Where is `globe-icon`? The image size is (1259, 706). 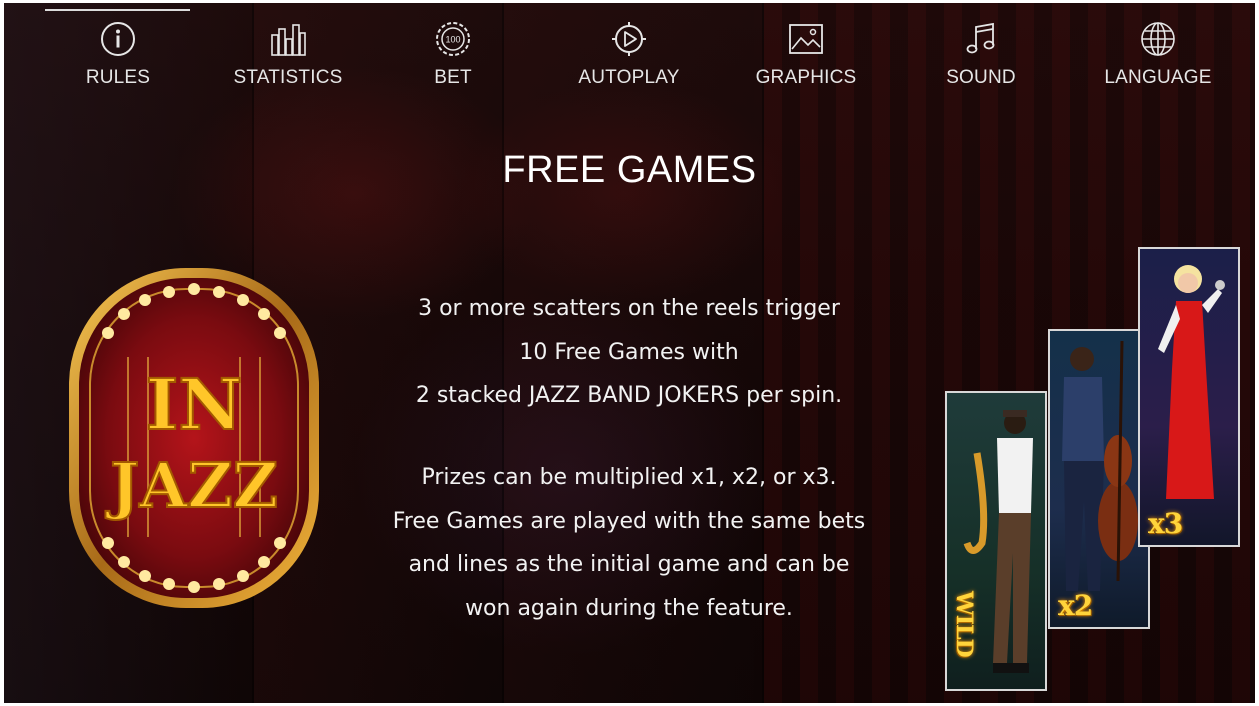 globe-icon is located at coordinates (1158, 39).